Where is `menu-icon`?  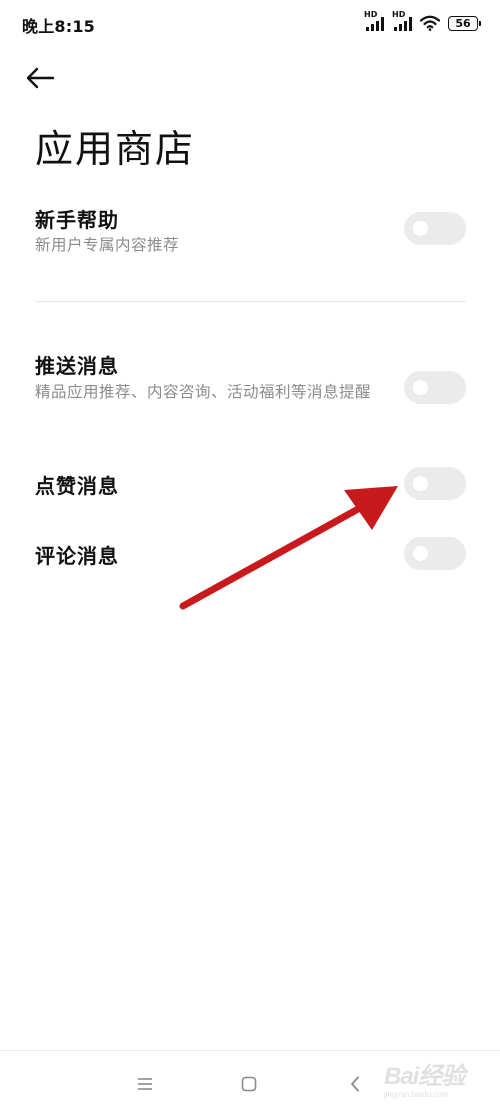 menu-icon is located at coordinates (145, 1084).